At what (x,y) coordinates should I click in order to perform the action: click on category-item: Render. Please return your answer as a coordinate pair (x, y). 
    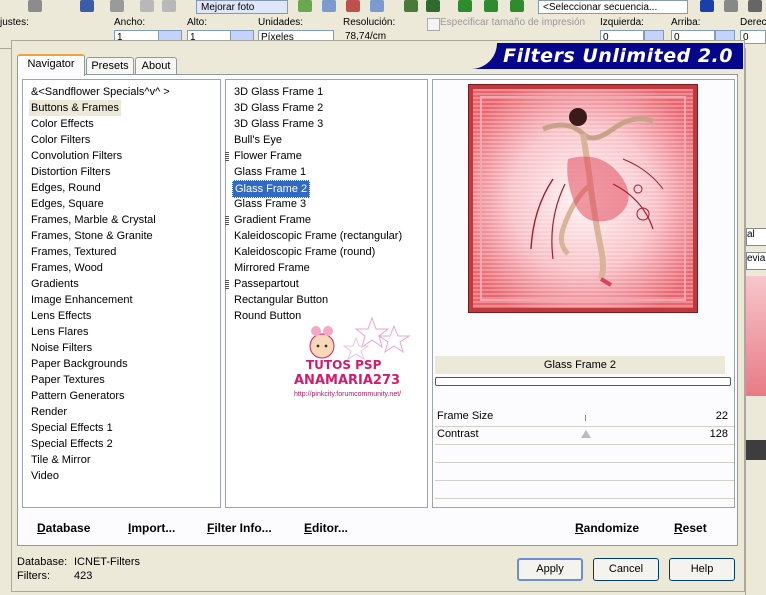
    Looking at the image, I should click on (49, 412).